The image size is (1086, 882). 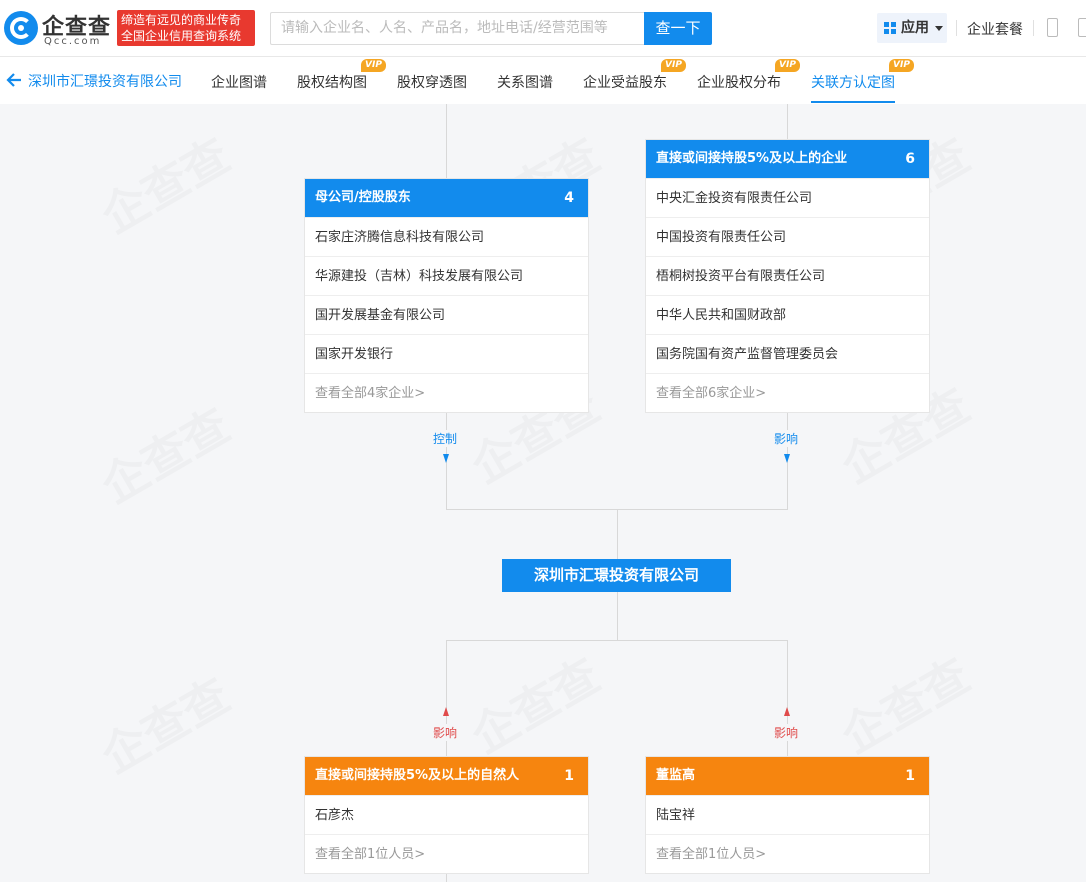 I want to click on list-item: 中国投资有限责任公司, so click(x=787, y=236).